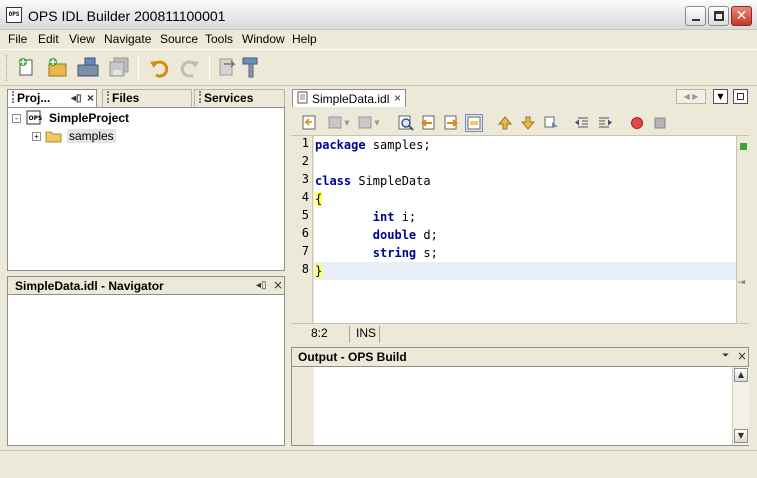 This screenshot has height=478, width=757. I want to click on find-next-icon, so click(451, 122).